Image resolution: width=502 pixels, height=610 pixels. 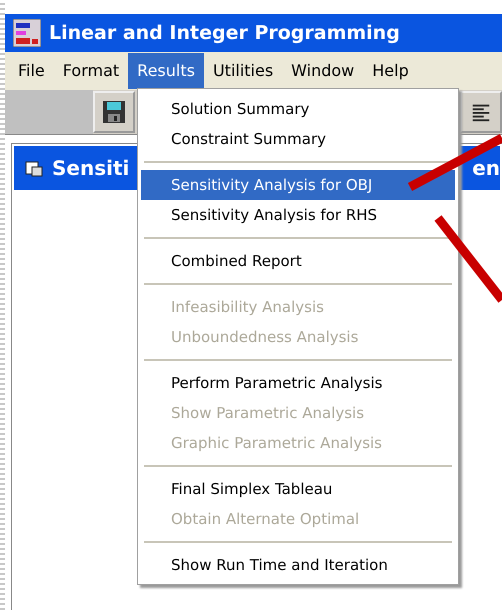 What do you see at coordinates (31, 71) in the screenshot?
I see `menu-item: File` at bounding box center [31, 71].